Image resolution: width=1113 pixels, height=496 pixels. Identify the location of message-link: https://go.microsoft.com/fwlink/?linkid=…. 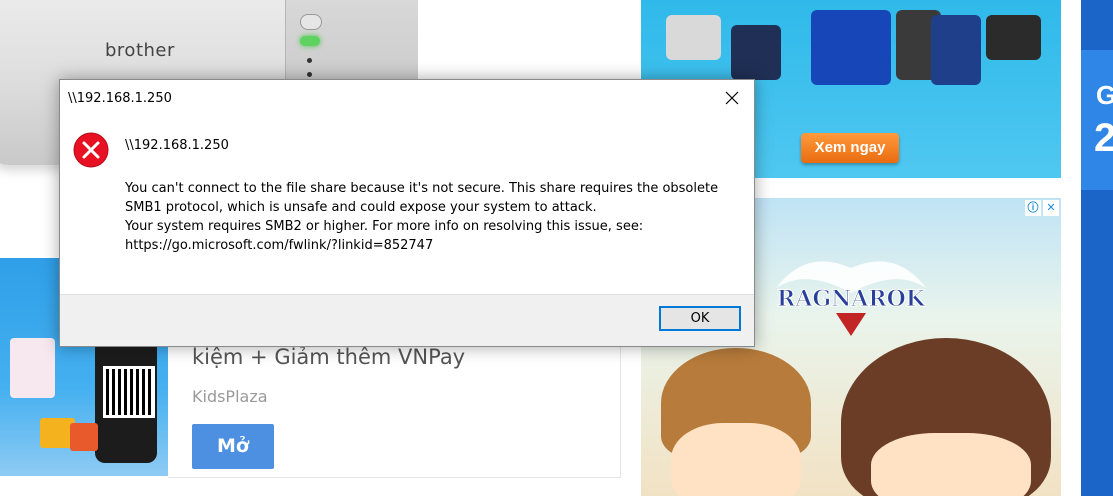
(279, 245).